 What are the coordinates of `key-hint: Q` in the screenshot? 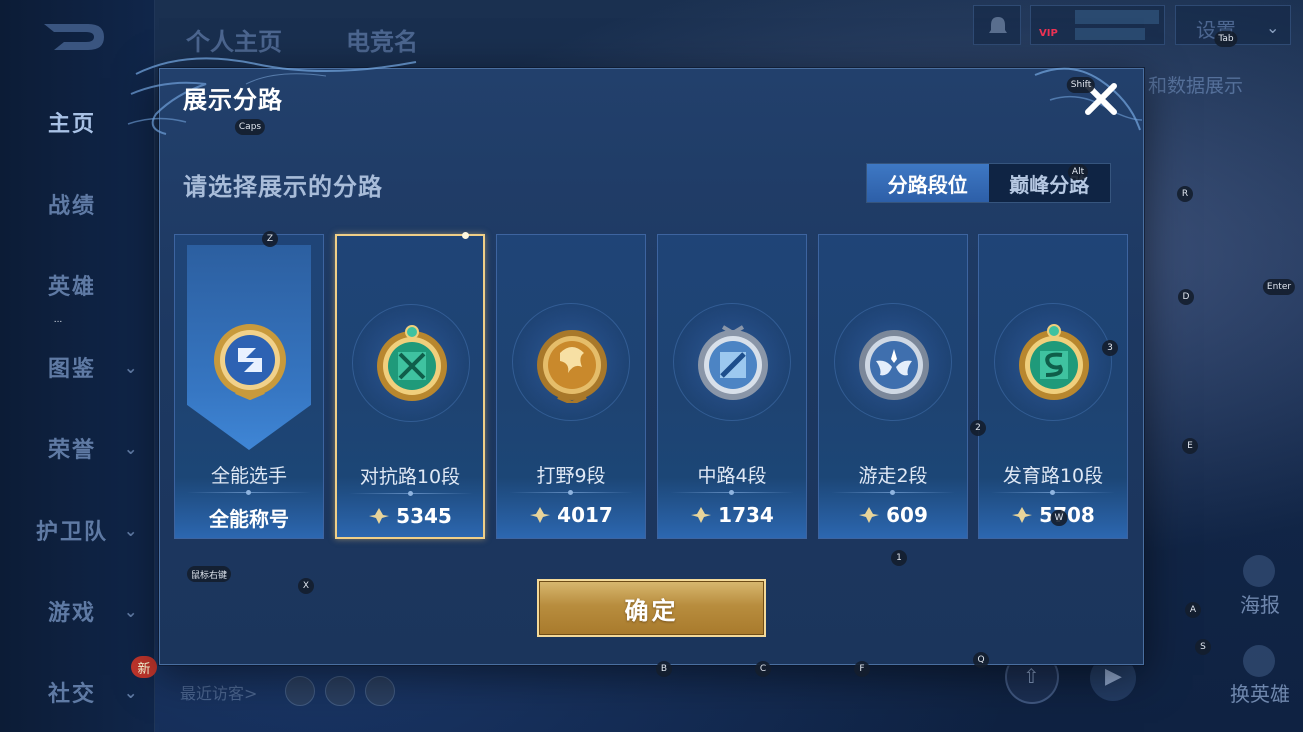 It's located at (981, 660).